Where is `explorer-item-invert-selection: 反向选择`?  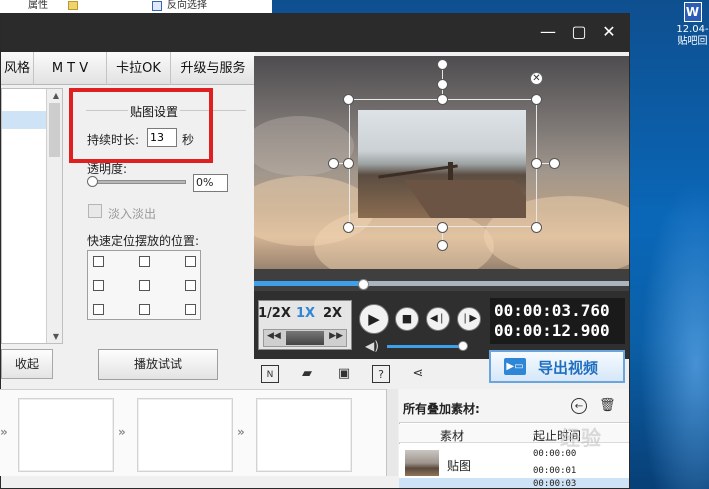 explorer-item-invert-selection: 反向选择 is located at coordinates (187, 6).